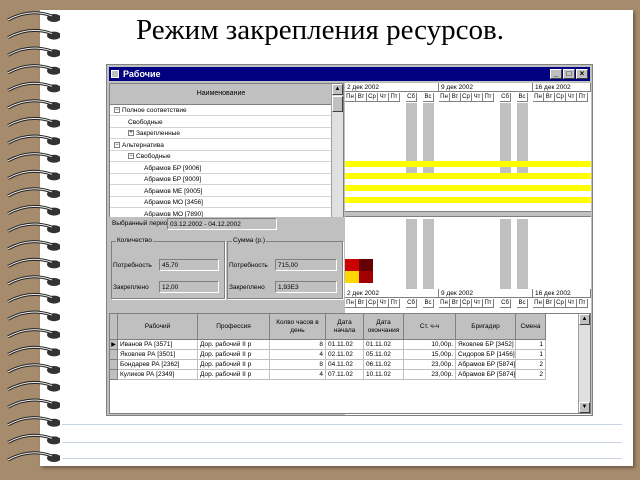 The width and height of the screenshot is (640, 480). What do you see at coordinates (384, 327) in the screenshot?
I see `column-header: Дата окончания` at bounding box center [384, 327].